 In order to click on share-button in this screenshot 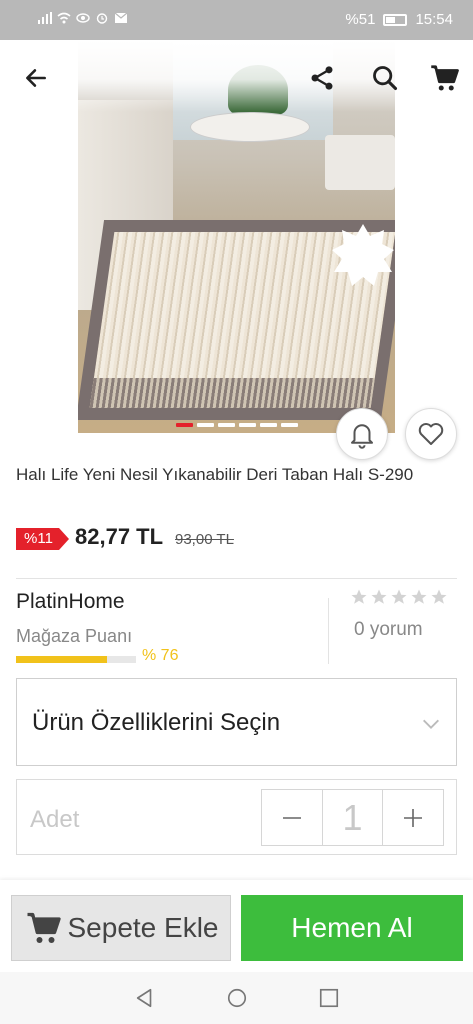, I will do `click(322, 78)`.